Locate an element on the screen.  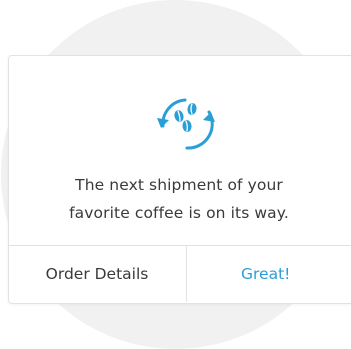
great-button: Great! is located at coordinates (269, 274).